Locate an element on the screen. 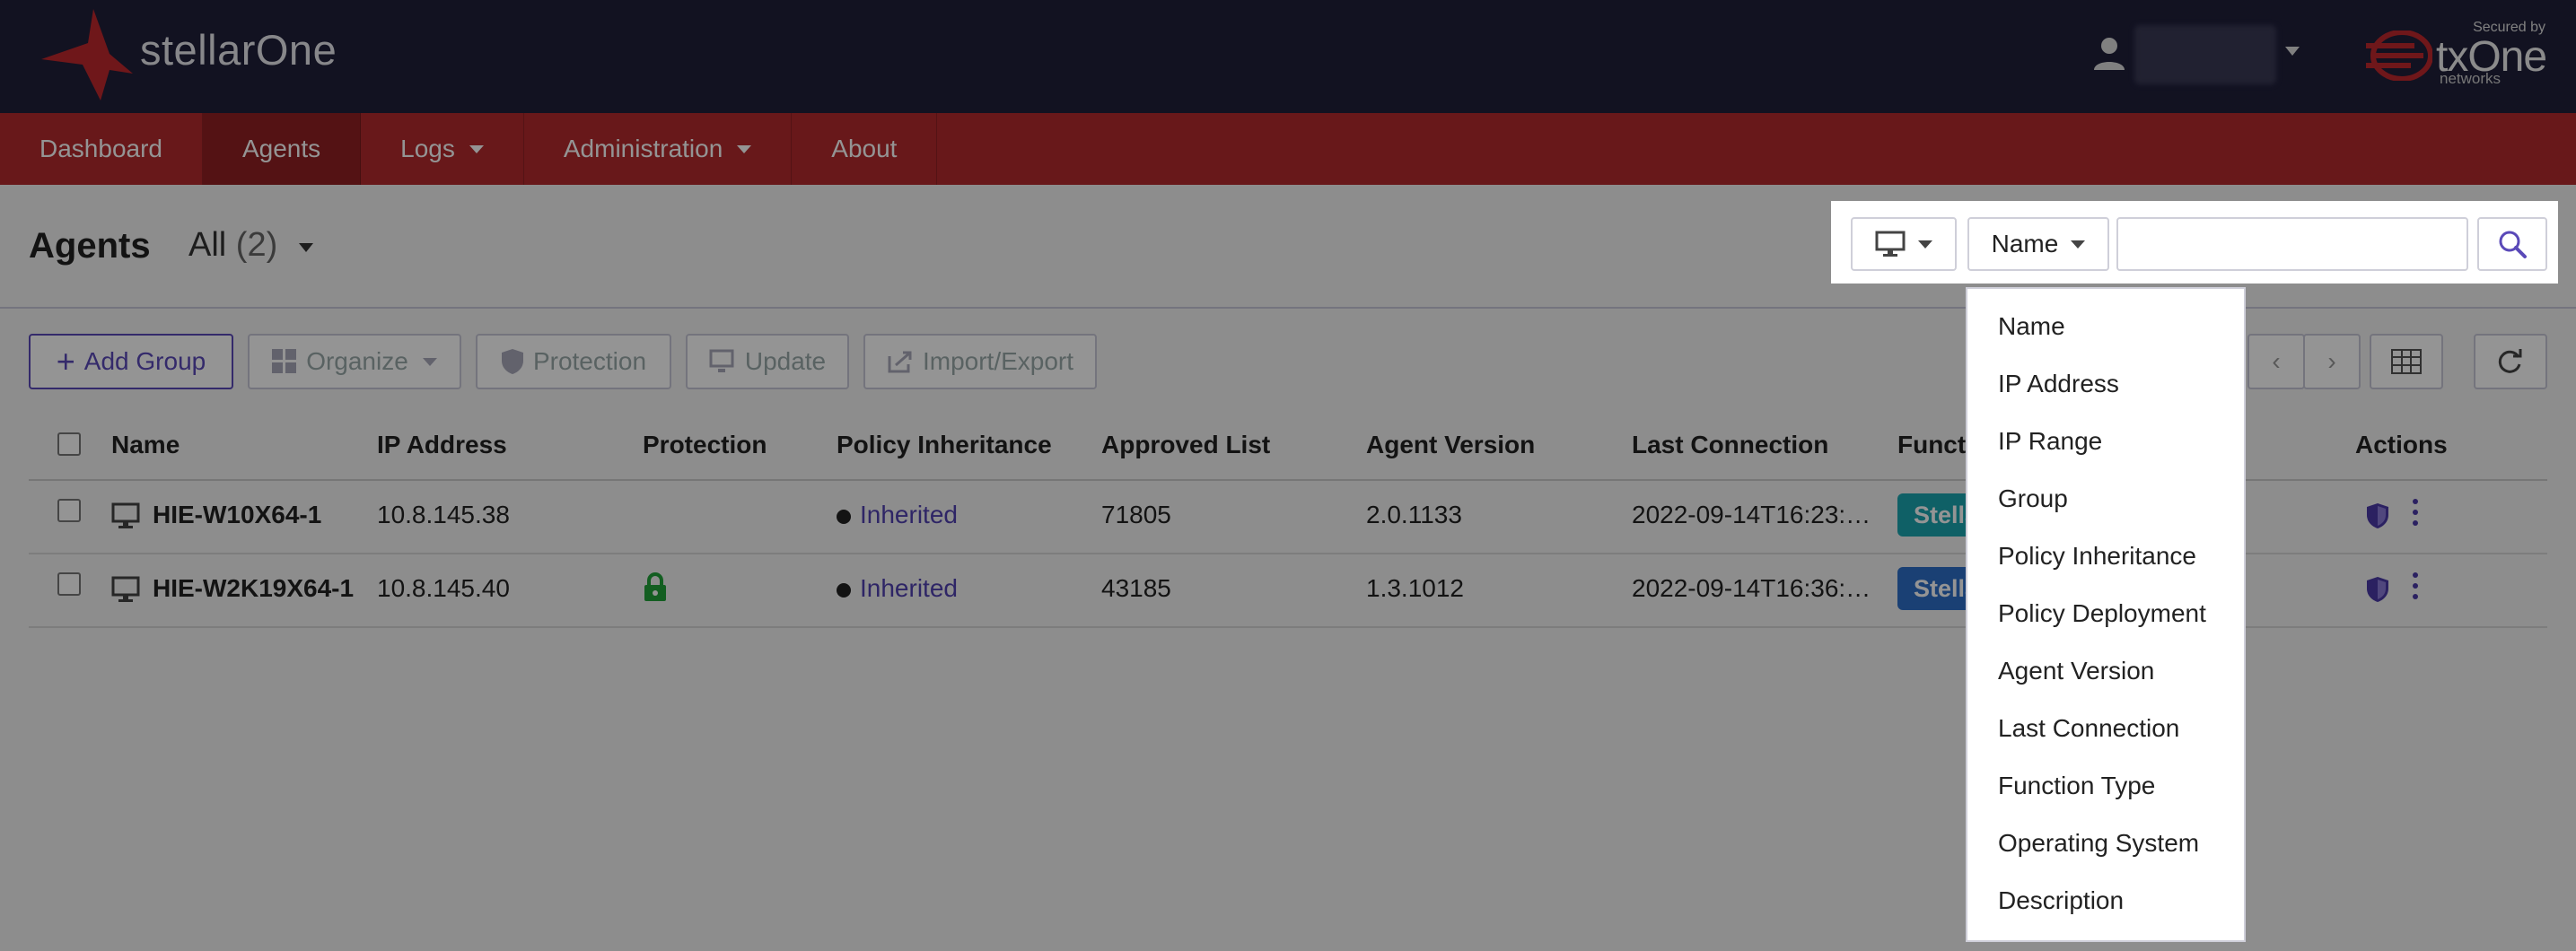 The height and width of the screenshot is (951, 2576). option-ip-range: IP Range is located at coordinates (2105, 441).